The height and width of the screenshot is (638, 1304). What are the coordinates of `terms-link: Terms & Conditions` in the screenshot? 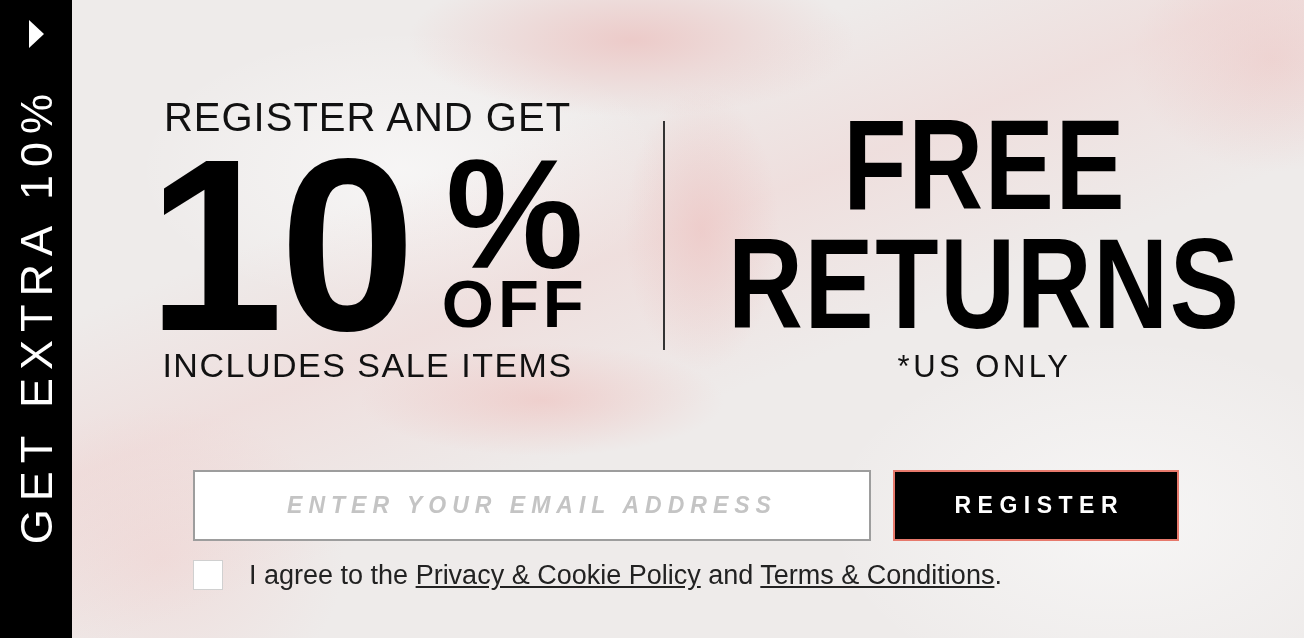 It's located at (877, 575).